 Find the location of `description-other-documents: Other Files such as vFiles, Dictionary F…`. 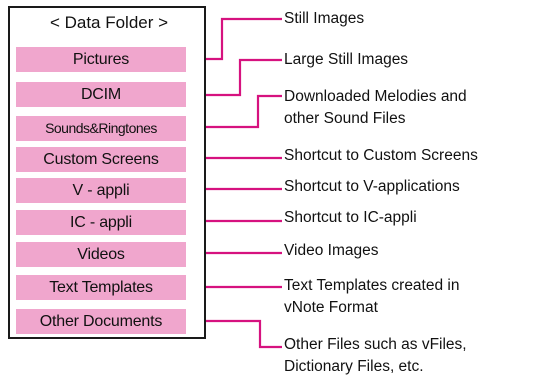

description-other-documents: Other Files such as vFiles, Dictionary F… is located at coordinates (375, 356).